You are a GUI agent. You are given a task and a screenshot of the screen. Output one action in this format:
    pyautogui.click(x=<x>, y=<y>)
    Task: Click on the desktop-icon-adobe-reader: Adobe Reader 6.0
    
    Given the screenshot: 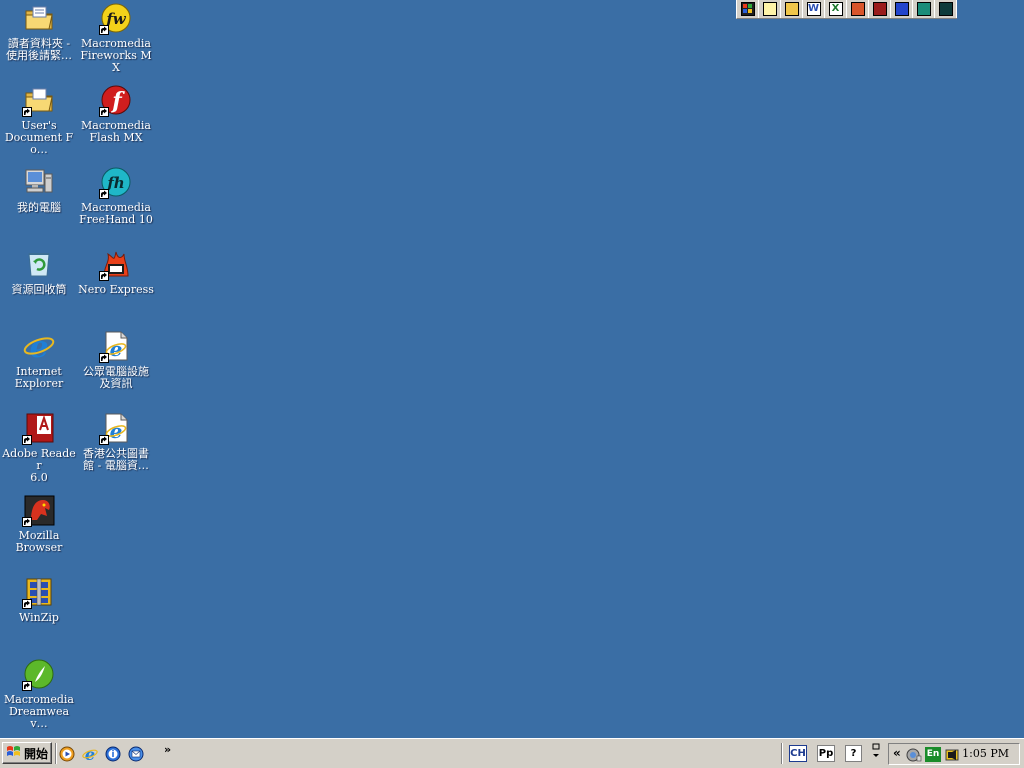 What is the action you would take?
    pyautogui.click(x=39, y=448)
    